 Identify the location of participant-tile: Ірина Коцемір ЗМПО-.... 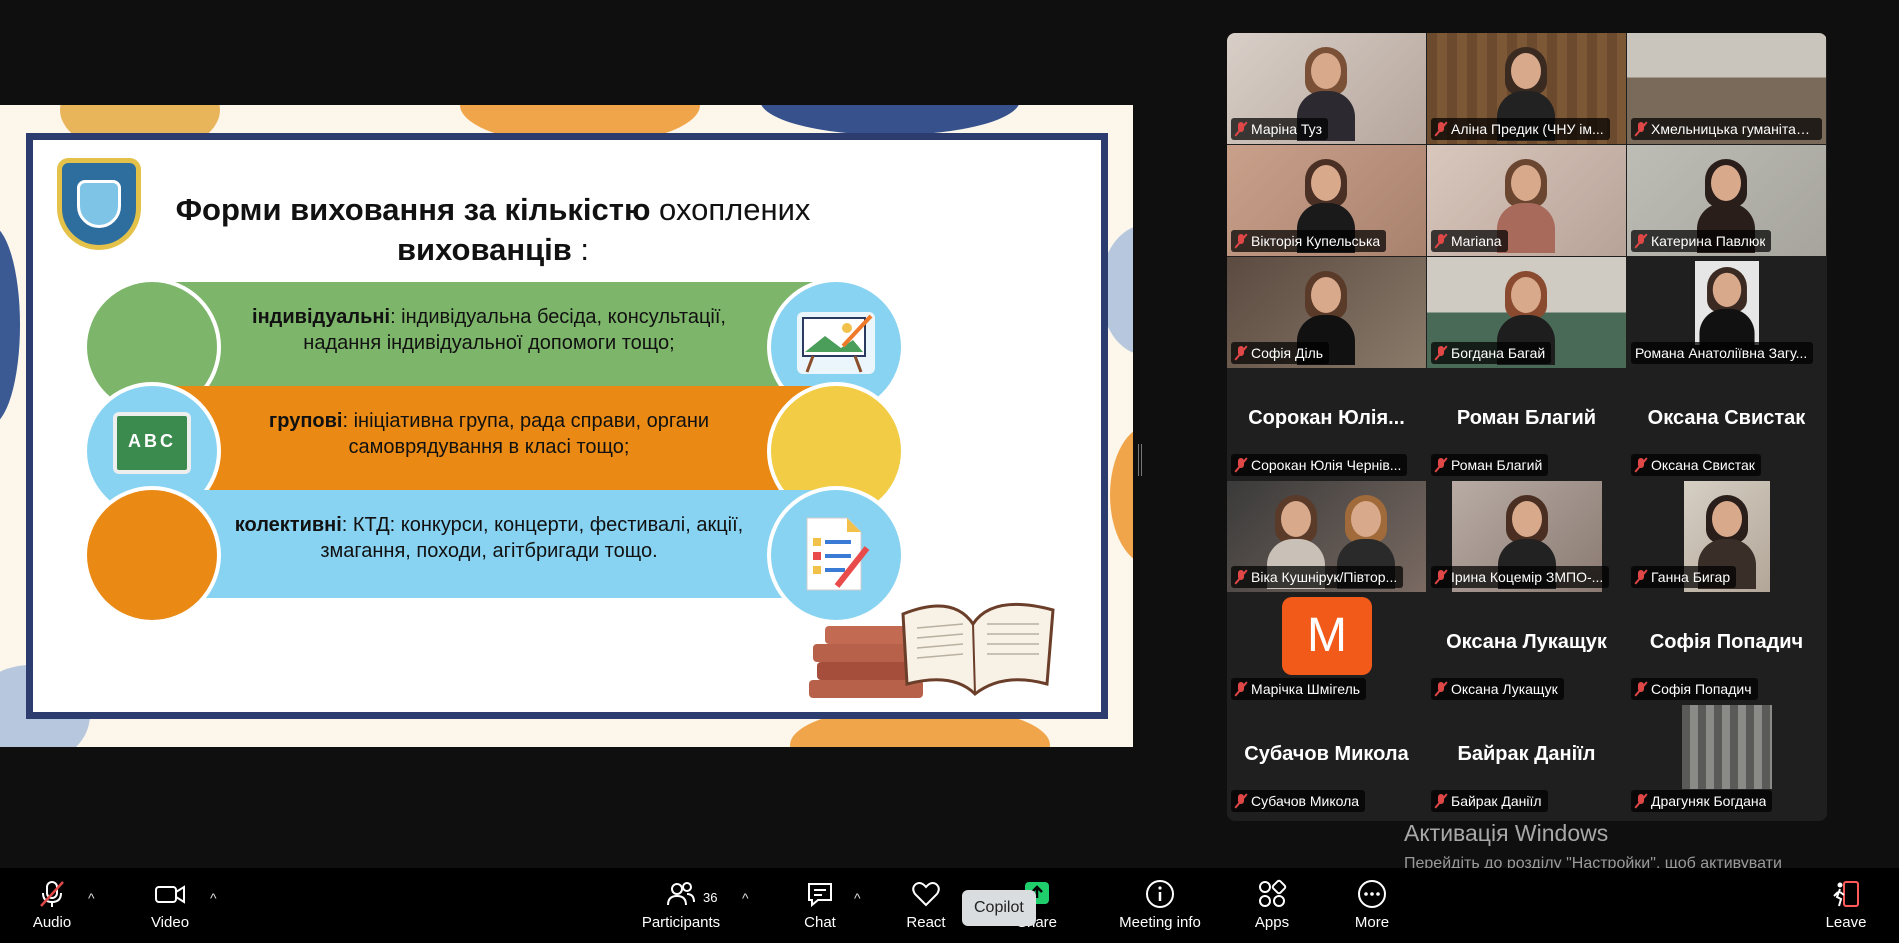
(1526, 536).